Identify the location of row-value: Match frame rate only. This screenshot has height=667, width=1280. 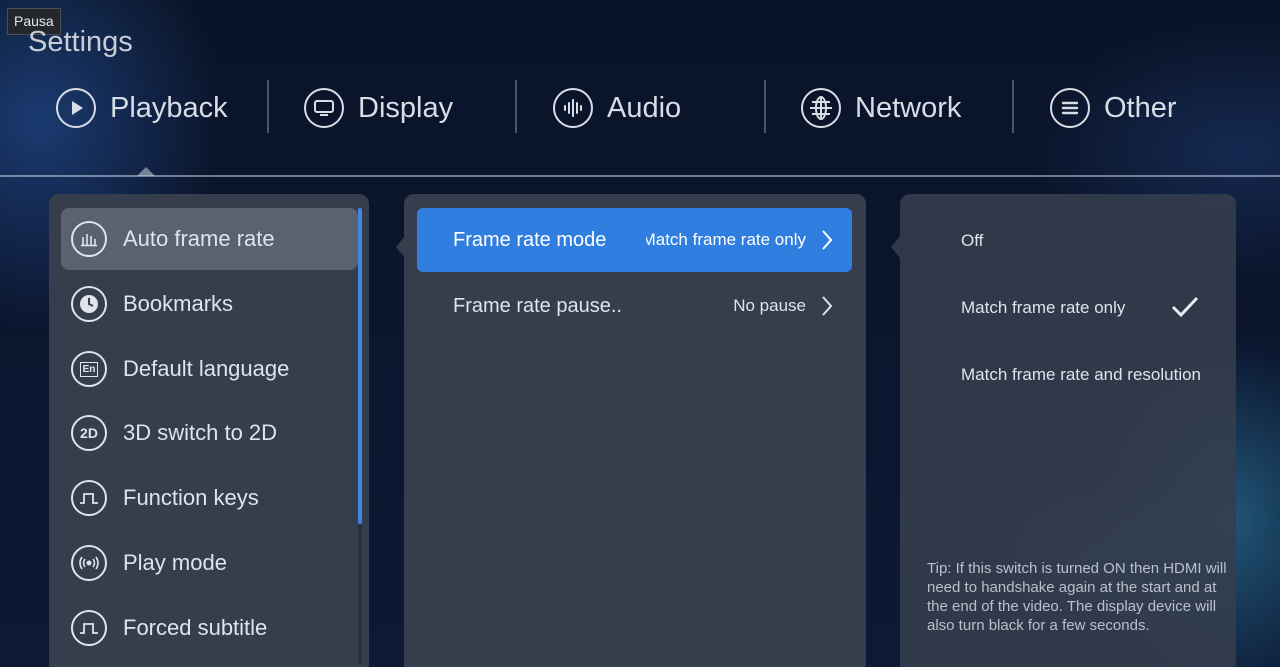
(726, 239).